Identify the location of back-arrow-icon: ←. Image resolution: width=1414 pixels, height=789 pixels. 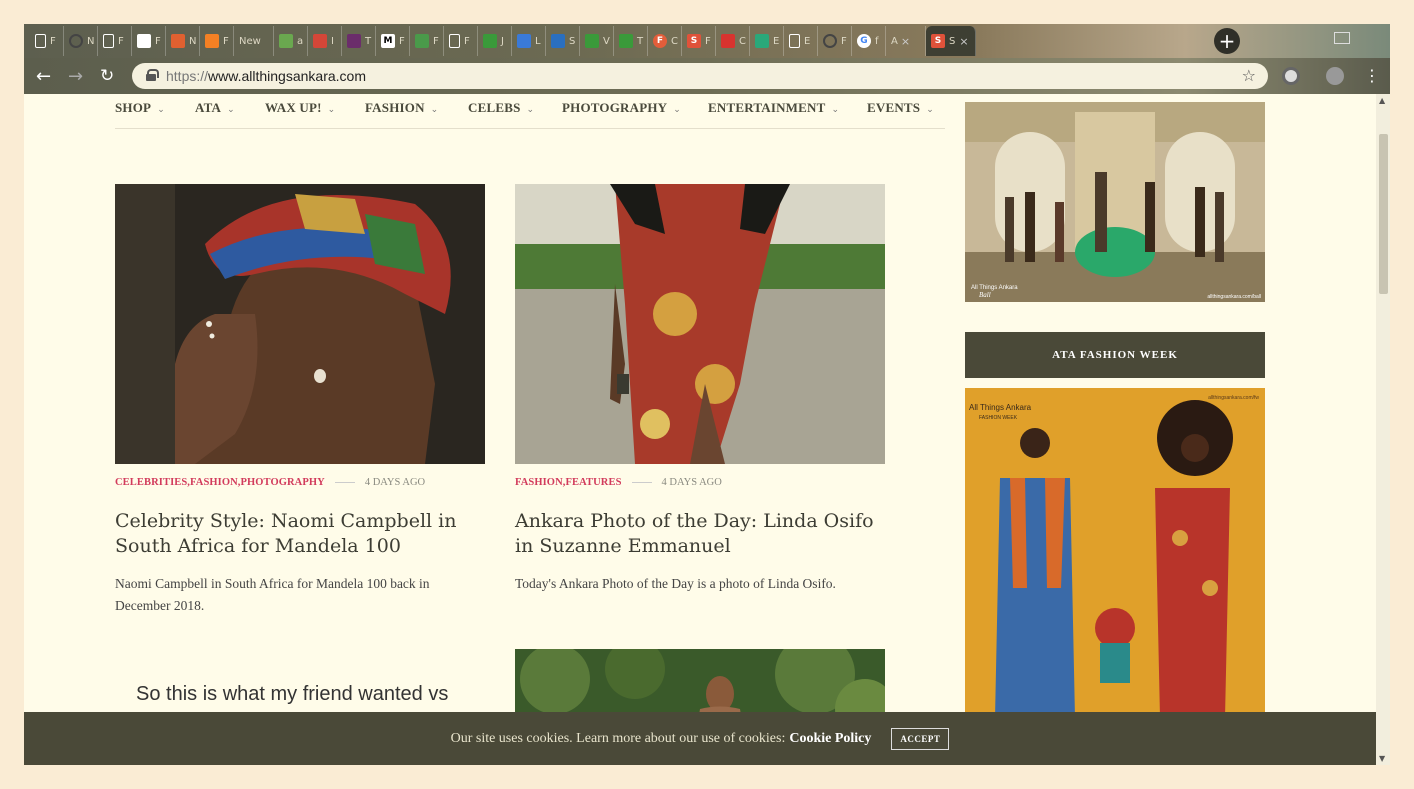
(43, 76).